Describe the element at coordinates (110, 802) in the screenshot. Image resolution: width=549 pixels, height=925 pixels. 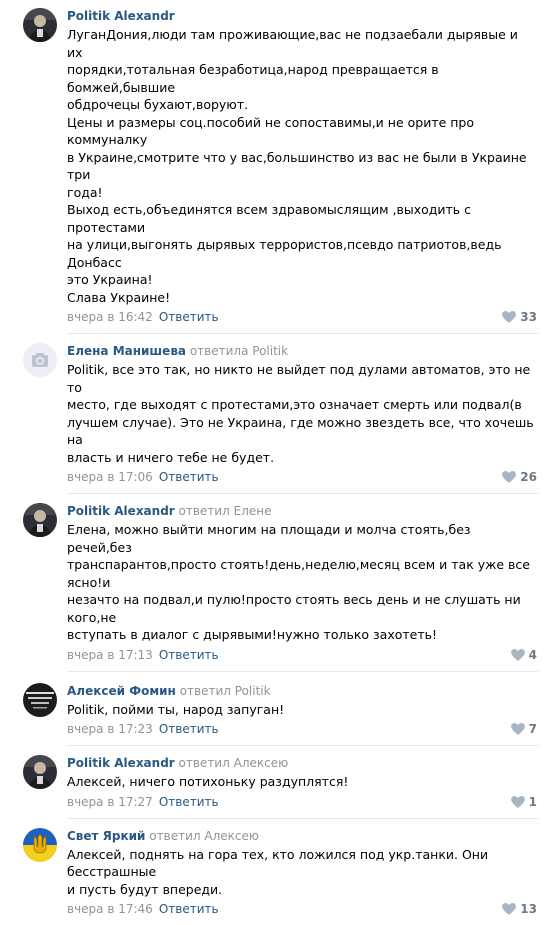
I see `comment-time: вчера в 17:27` at that location.